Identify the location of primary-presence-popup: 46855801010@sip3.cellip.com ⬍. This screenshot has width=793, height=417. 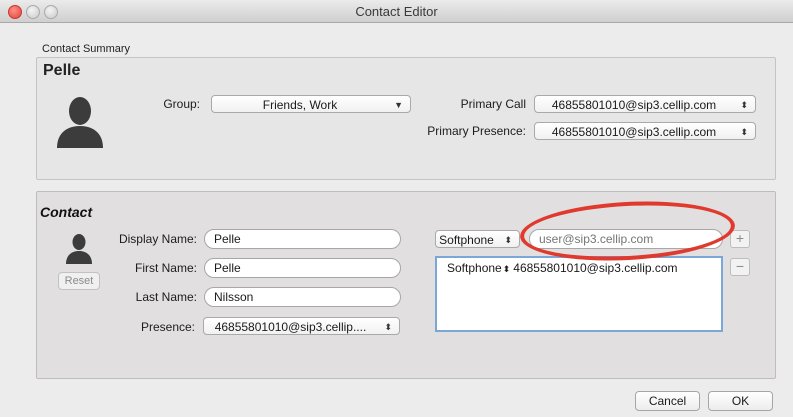
(645, 131).